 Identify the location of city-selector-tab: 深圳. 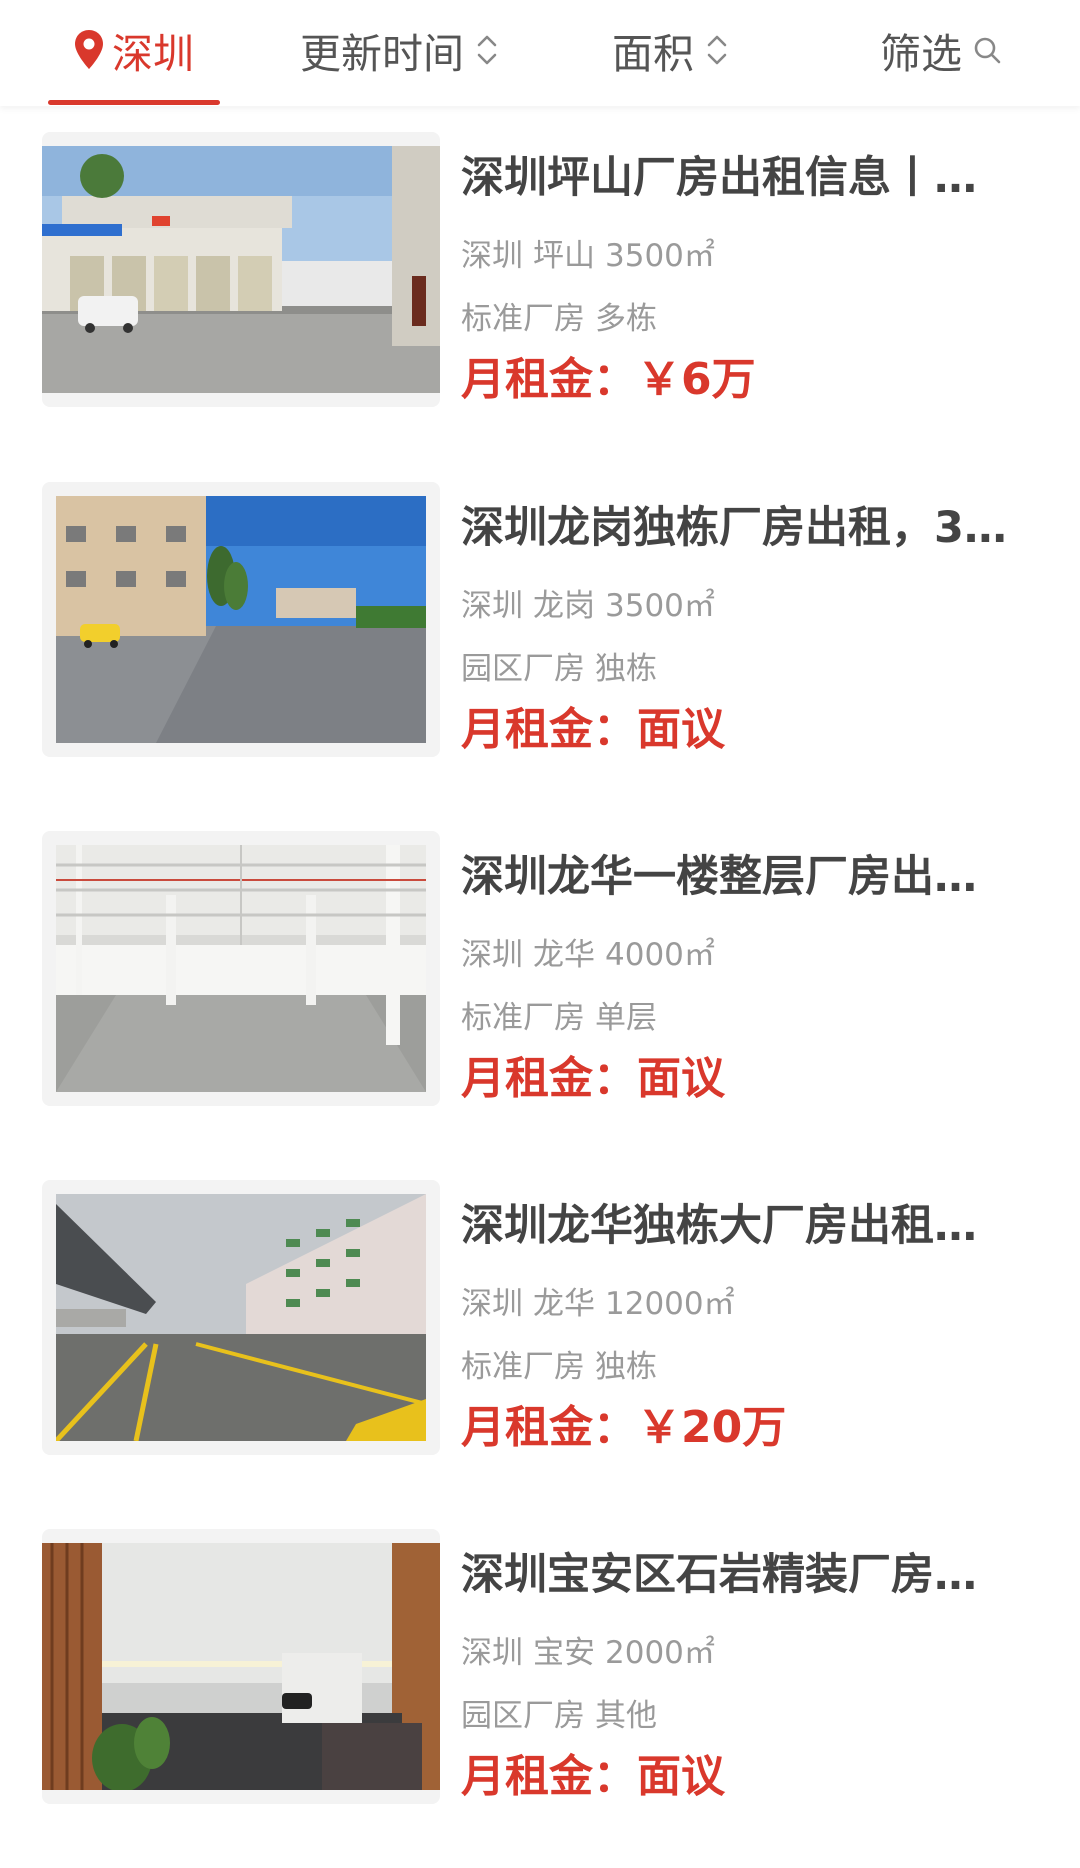
(133, 50).